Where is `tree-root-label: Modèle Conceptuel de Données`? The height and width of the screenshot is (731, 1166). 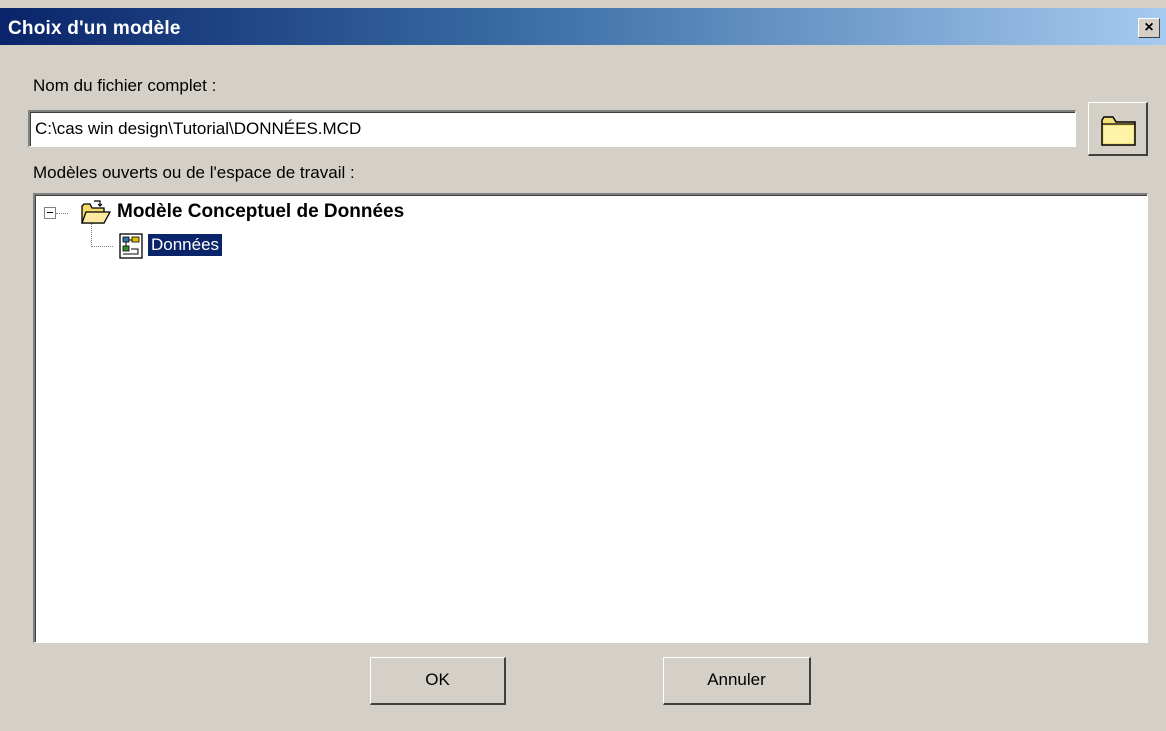 tree-root-label: Modèle Conceptuel de Données is located at coordinates (260, 212).